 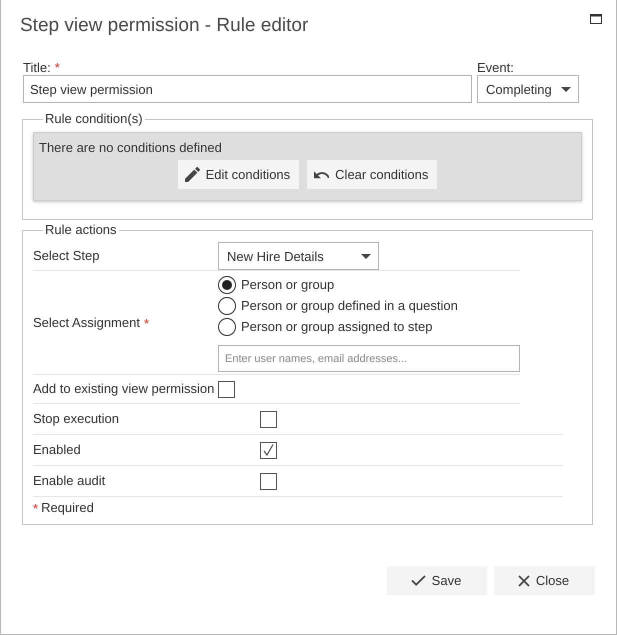 I want to click on field-label: Add to existing view permission, so click(x=123, y=389).